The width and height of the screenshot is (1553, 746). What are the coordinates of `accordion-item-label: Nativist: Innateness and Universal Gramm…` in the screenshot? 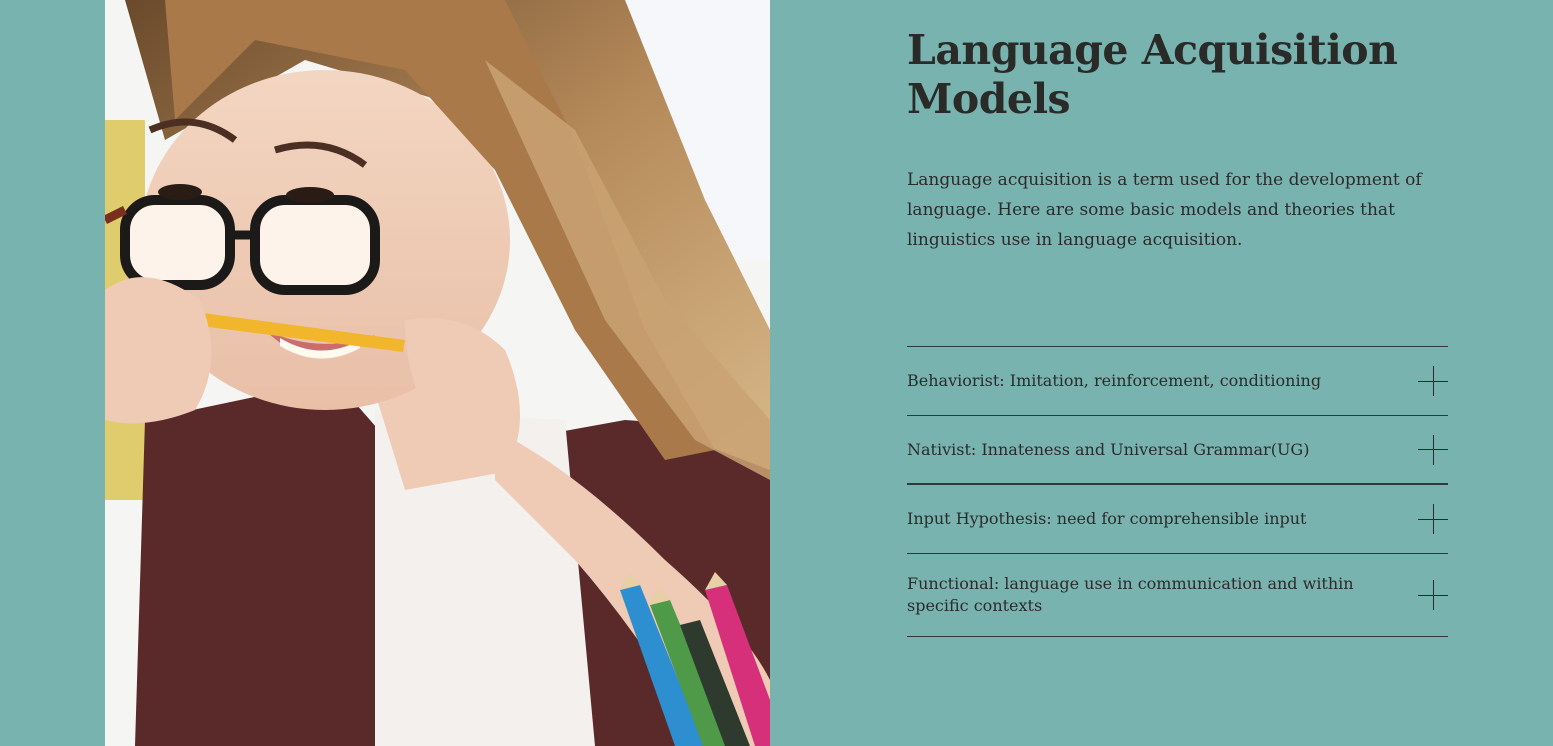 It's located at (1108, 449).